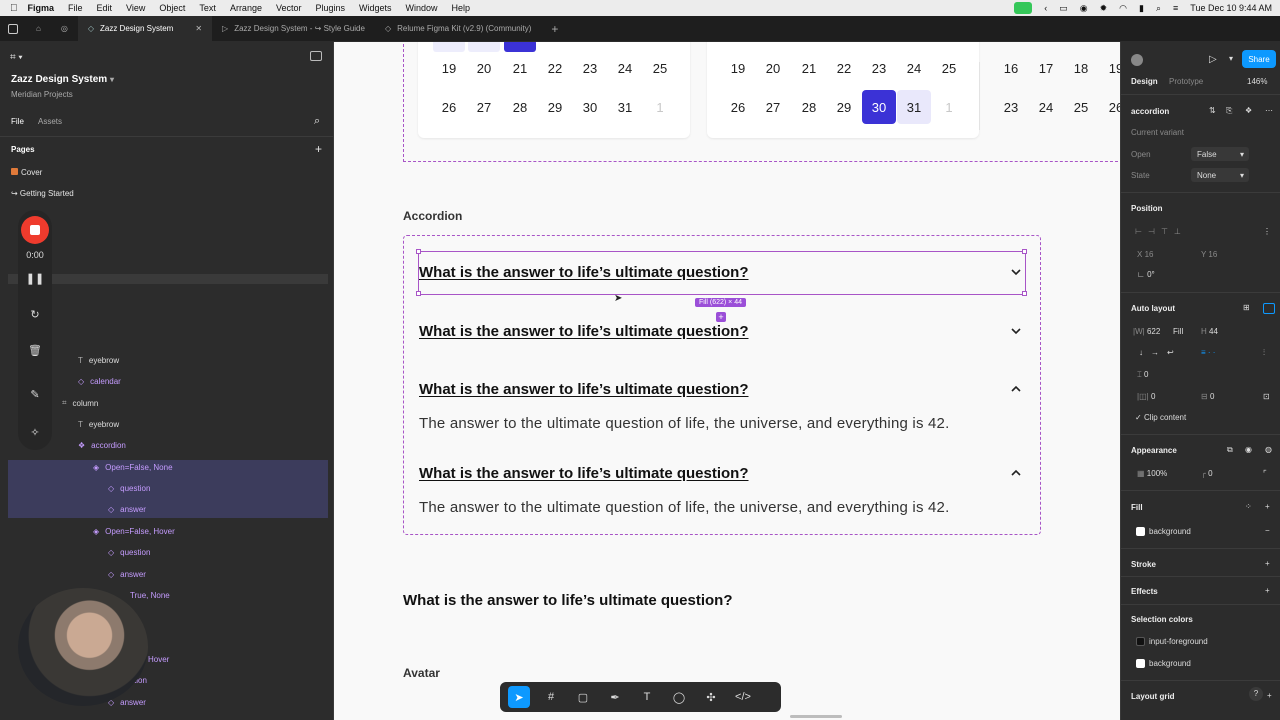 The width and height of the screenshot is (1280, 720). What do you see at coordinates (145, 28) in the screenshot?
I see `tab-zazz-design-system: ◇ Zazz Design System ✕` at bounding box center [145, 28].